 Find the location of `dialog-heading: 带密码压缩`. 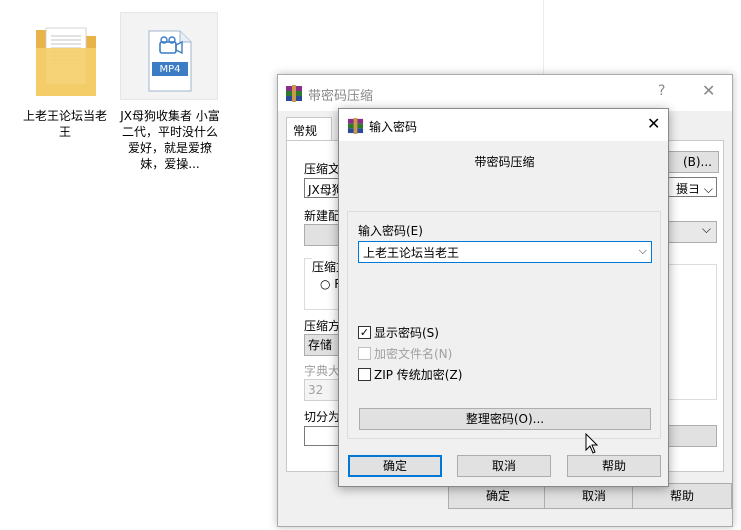

dialog-heading: 带密码压缩 is located at coordinates (504, 162).